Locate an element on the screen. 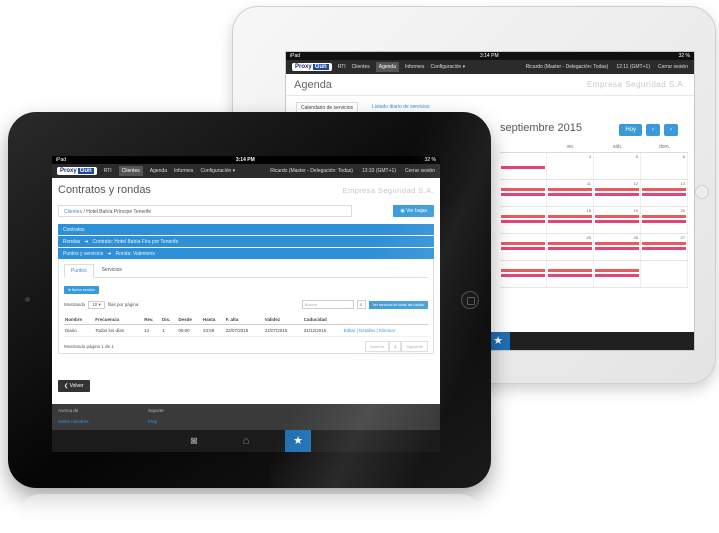  calendar-day: 18 is located at coordinates (570, 220).